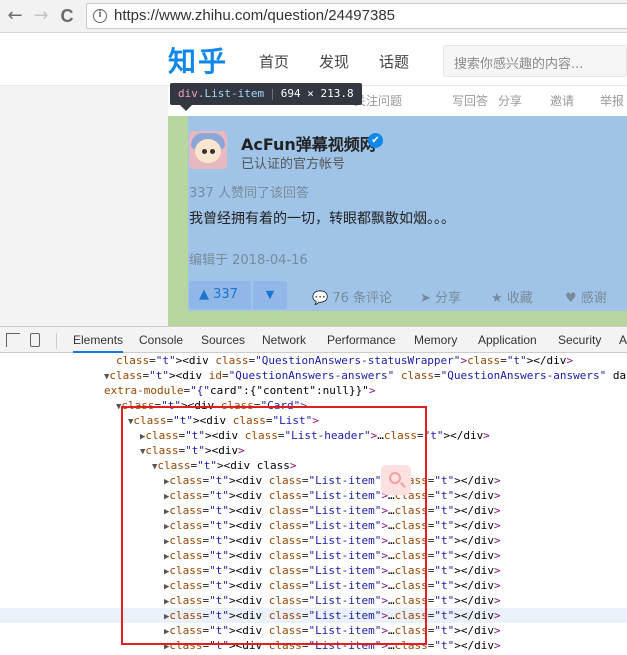 The width and height of the screenshot is (627, 655). Describe the element at coordinates (254, 15) in the screenshot. I see `url-text: https://www.zhihu.com/question/24497385` at that location.